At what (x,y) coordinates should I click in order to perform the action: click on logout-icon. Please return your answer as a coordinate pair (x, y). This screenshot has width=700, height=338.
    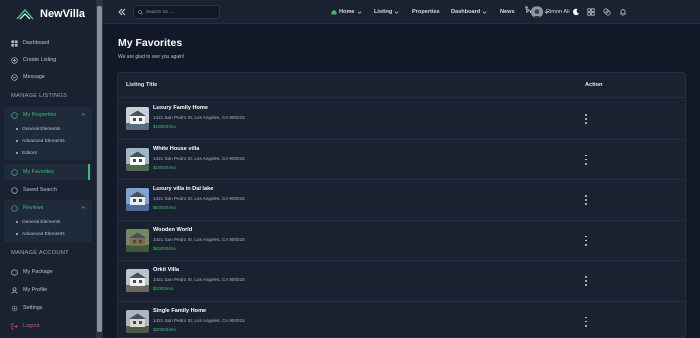
    Looking at the image, I should click on (14, 326).